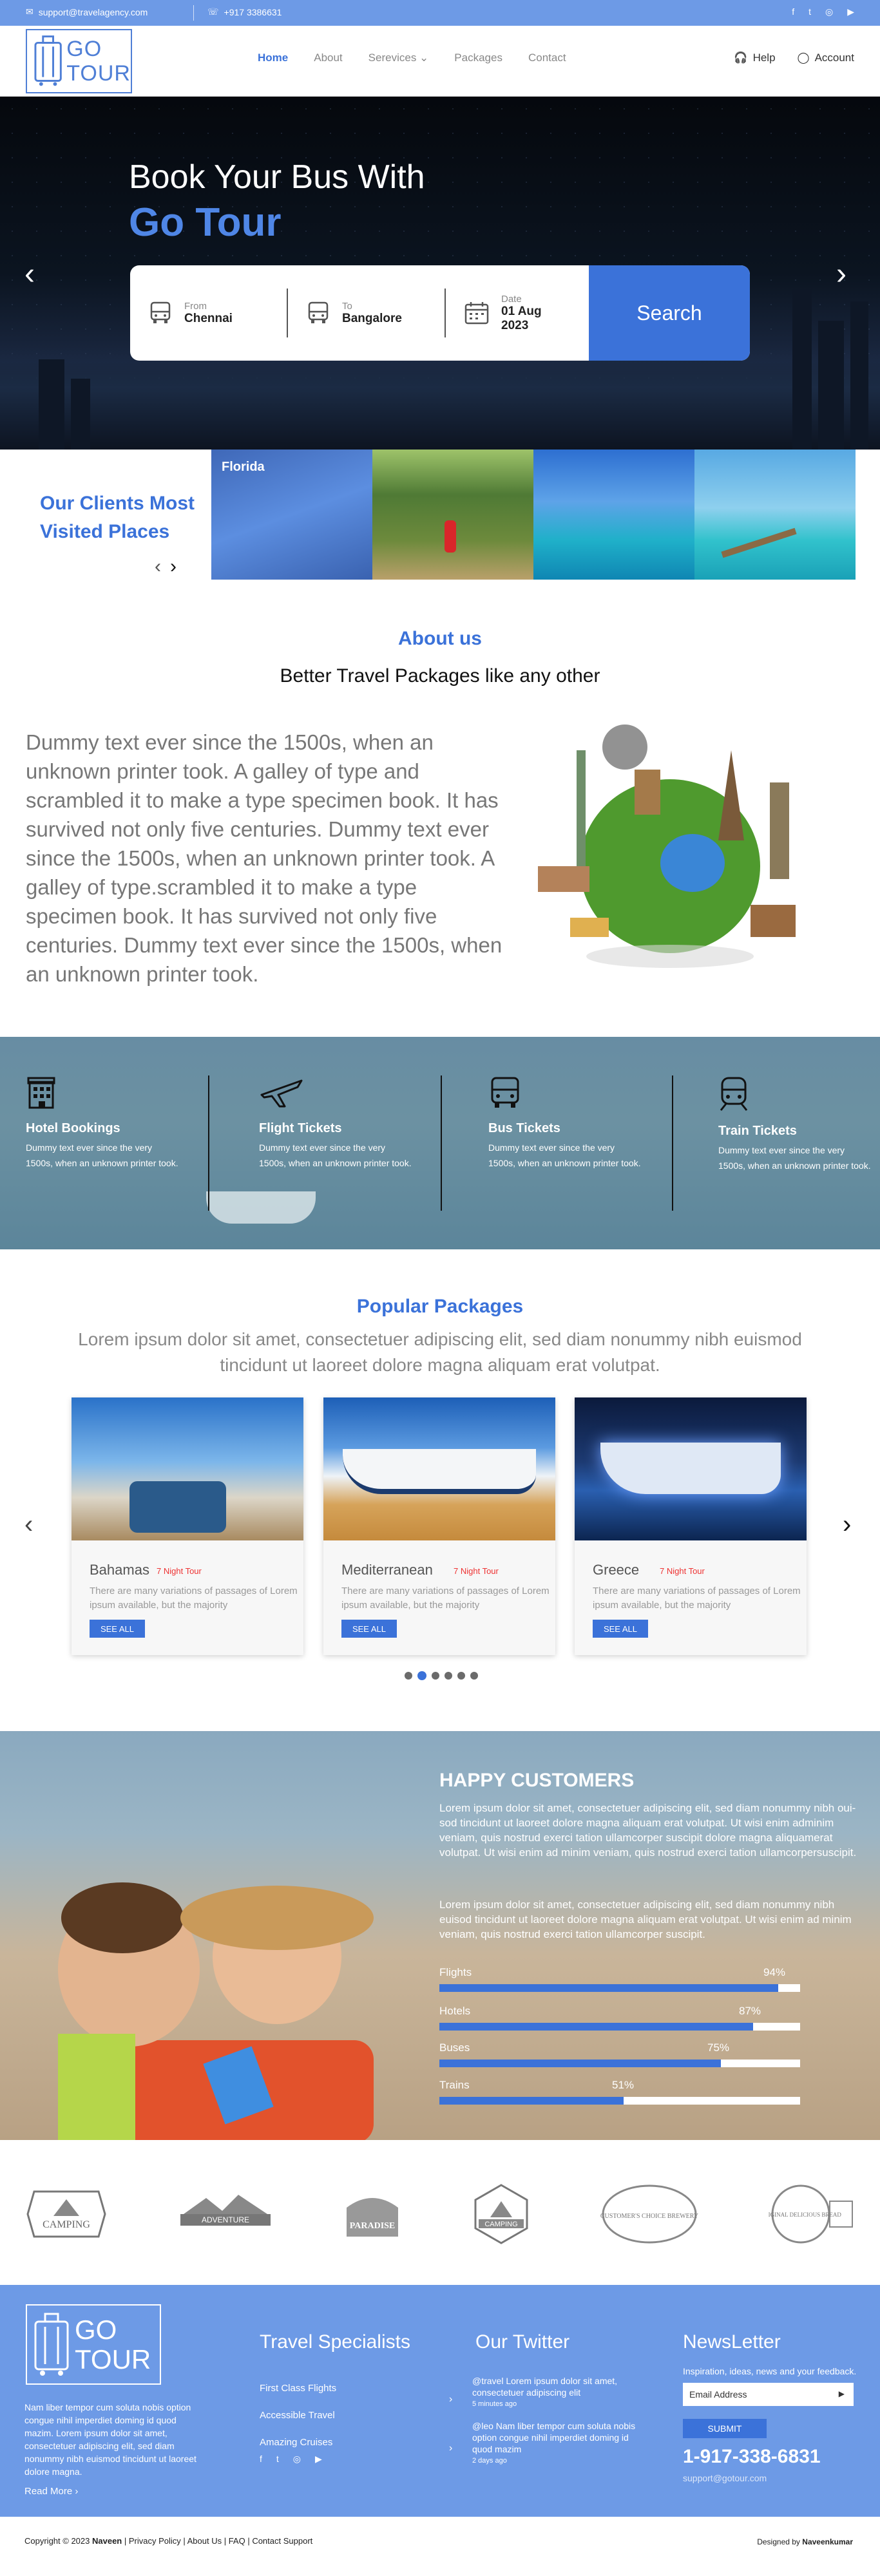 The height and width of the screenshot is (2576, 880). What do you see at coordinates (775, 515) in the screenshot?
I see `place-tile-pier` at bounding box center [775, 515].